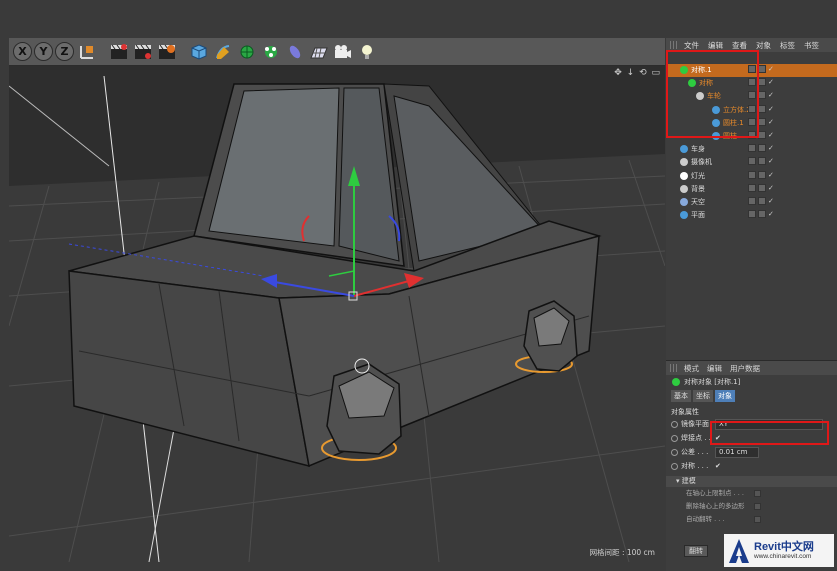  What do you see at coordinates (751, 493) in the screenshot?
I see `sub-option: 在轴心上限制点 . . .` at bounding box center [751, 493].